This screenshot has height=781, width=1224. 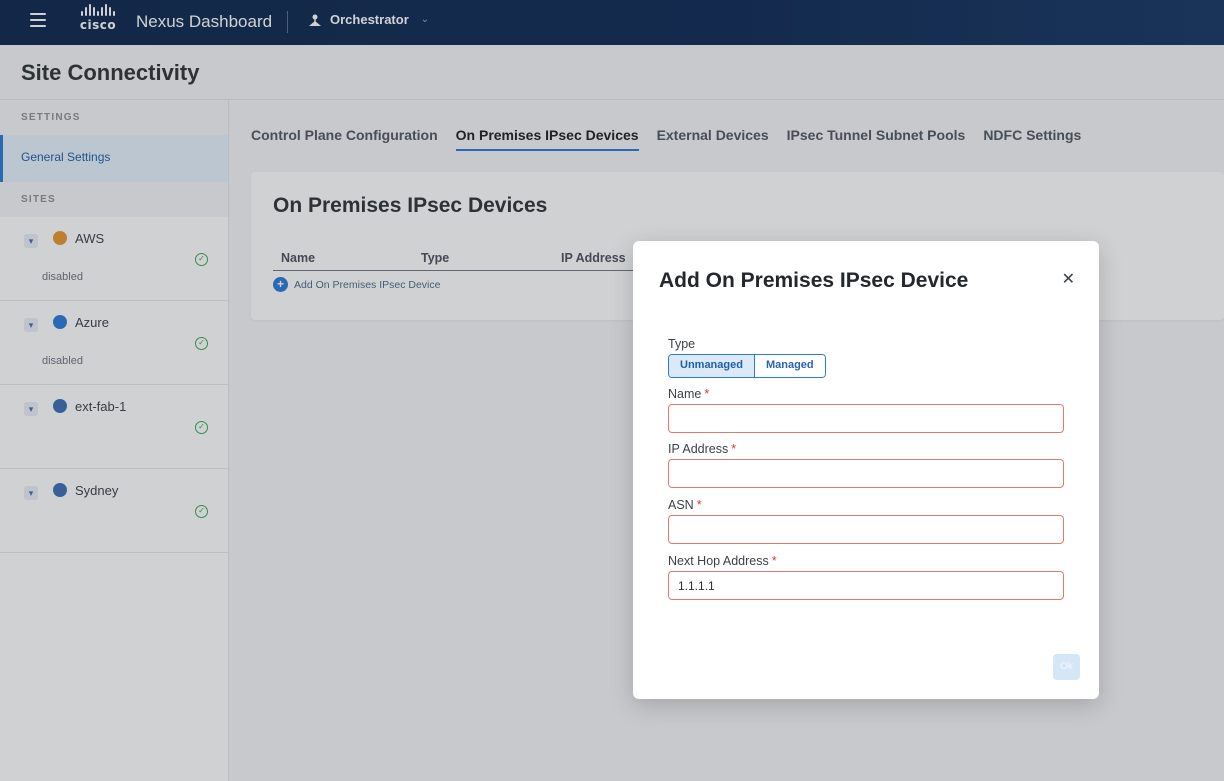 I want to click on asn-label: ASN *, so click(x=685, y=505).